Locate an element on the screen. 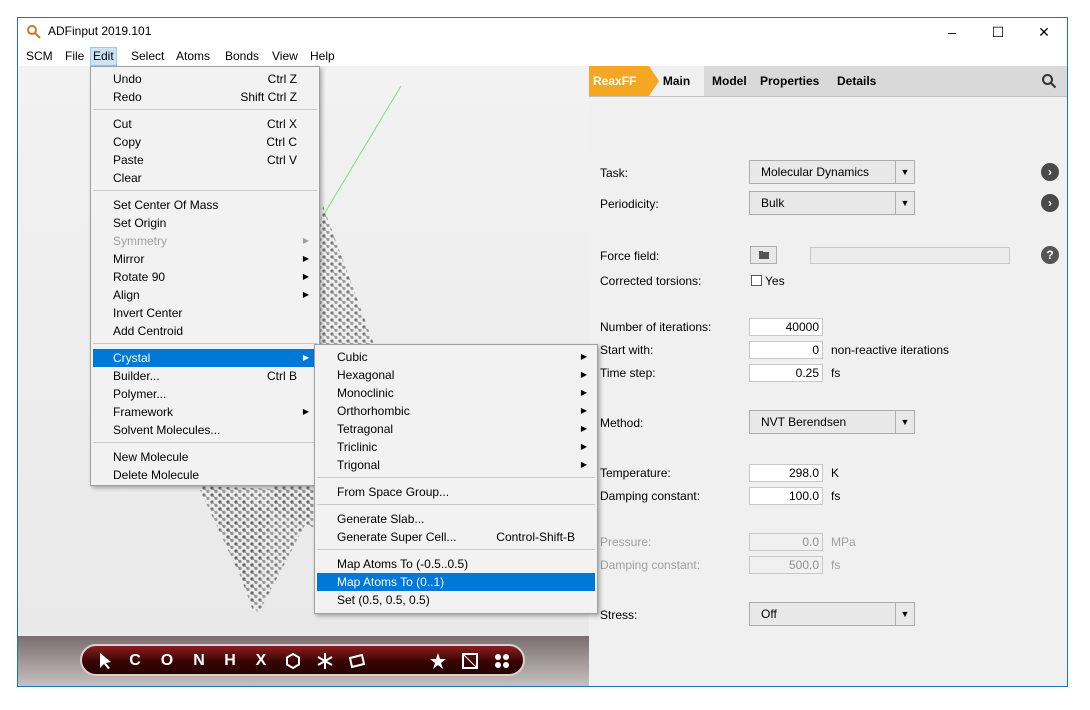  tab-model: Model is located at coordinates (729, 81).